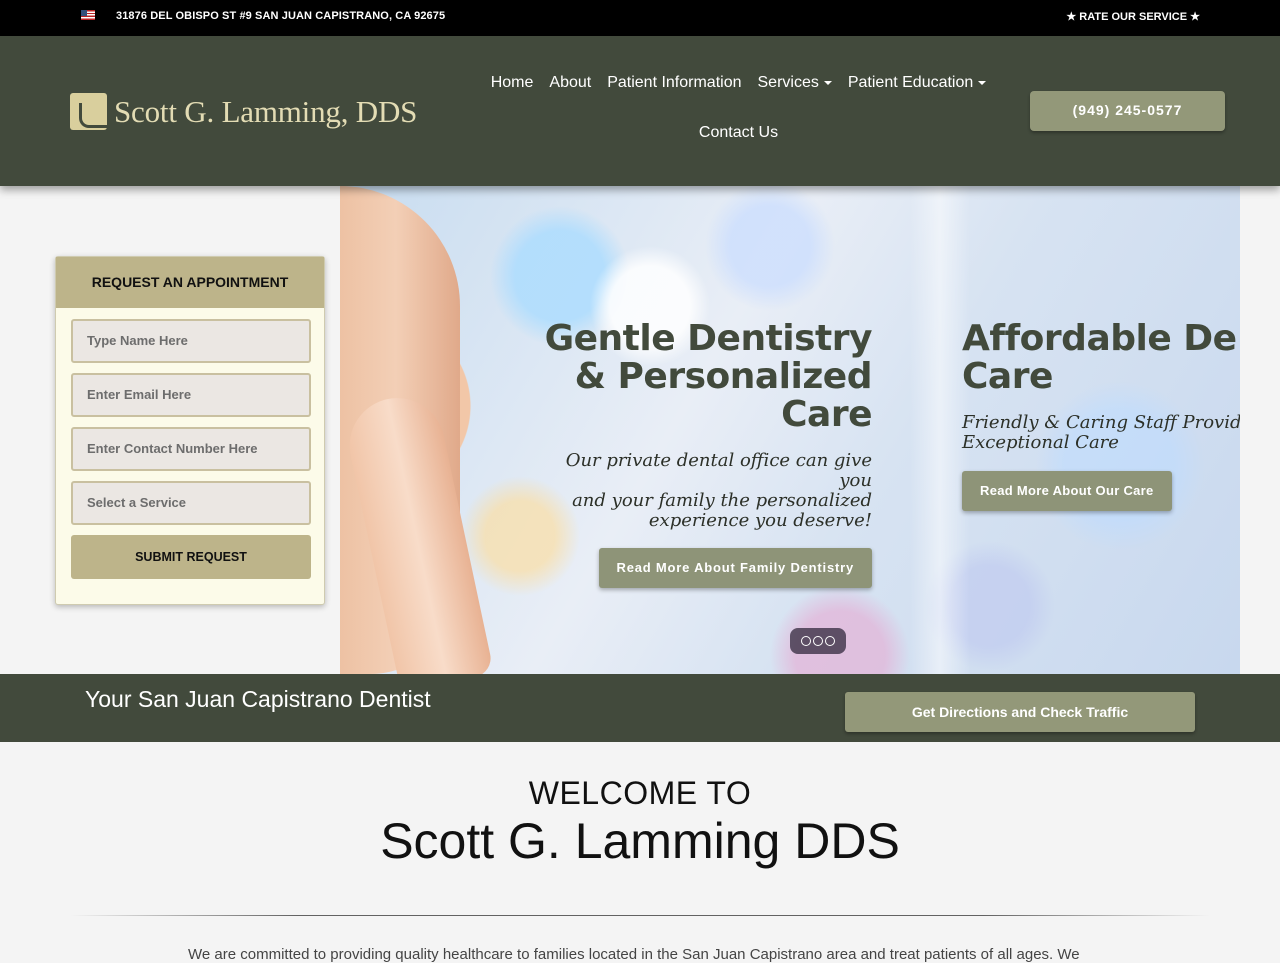 The width and height of the screenshot is (1280, 963). Describe the element at coordinates (89, 111) in the screenshot. I see `tooth-logo-icon` at that location.